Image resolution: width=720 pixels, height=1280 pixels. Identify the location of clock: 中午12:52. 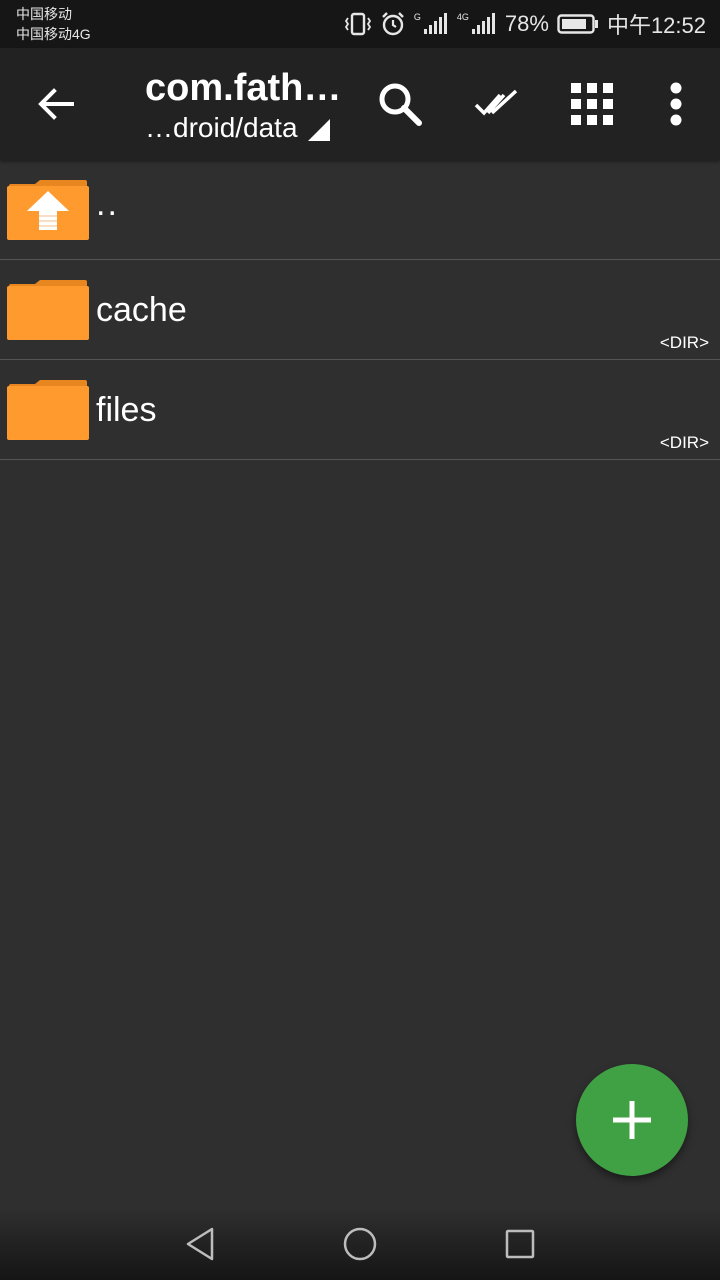
(656, 25).